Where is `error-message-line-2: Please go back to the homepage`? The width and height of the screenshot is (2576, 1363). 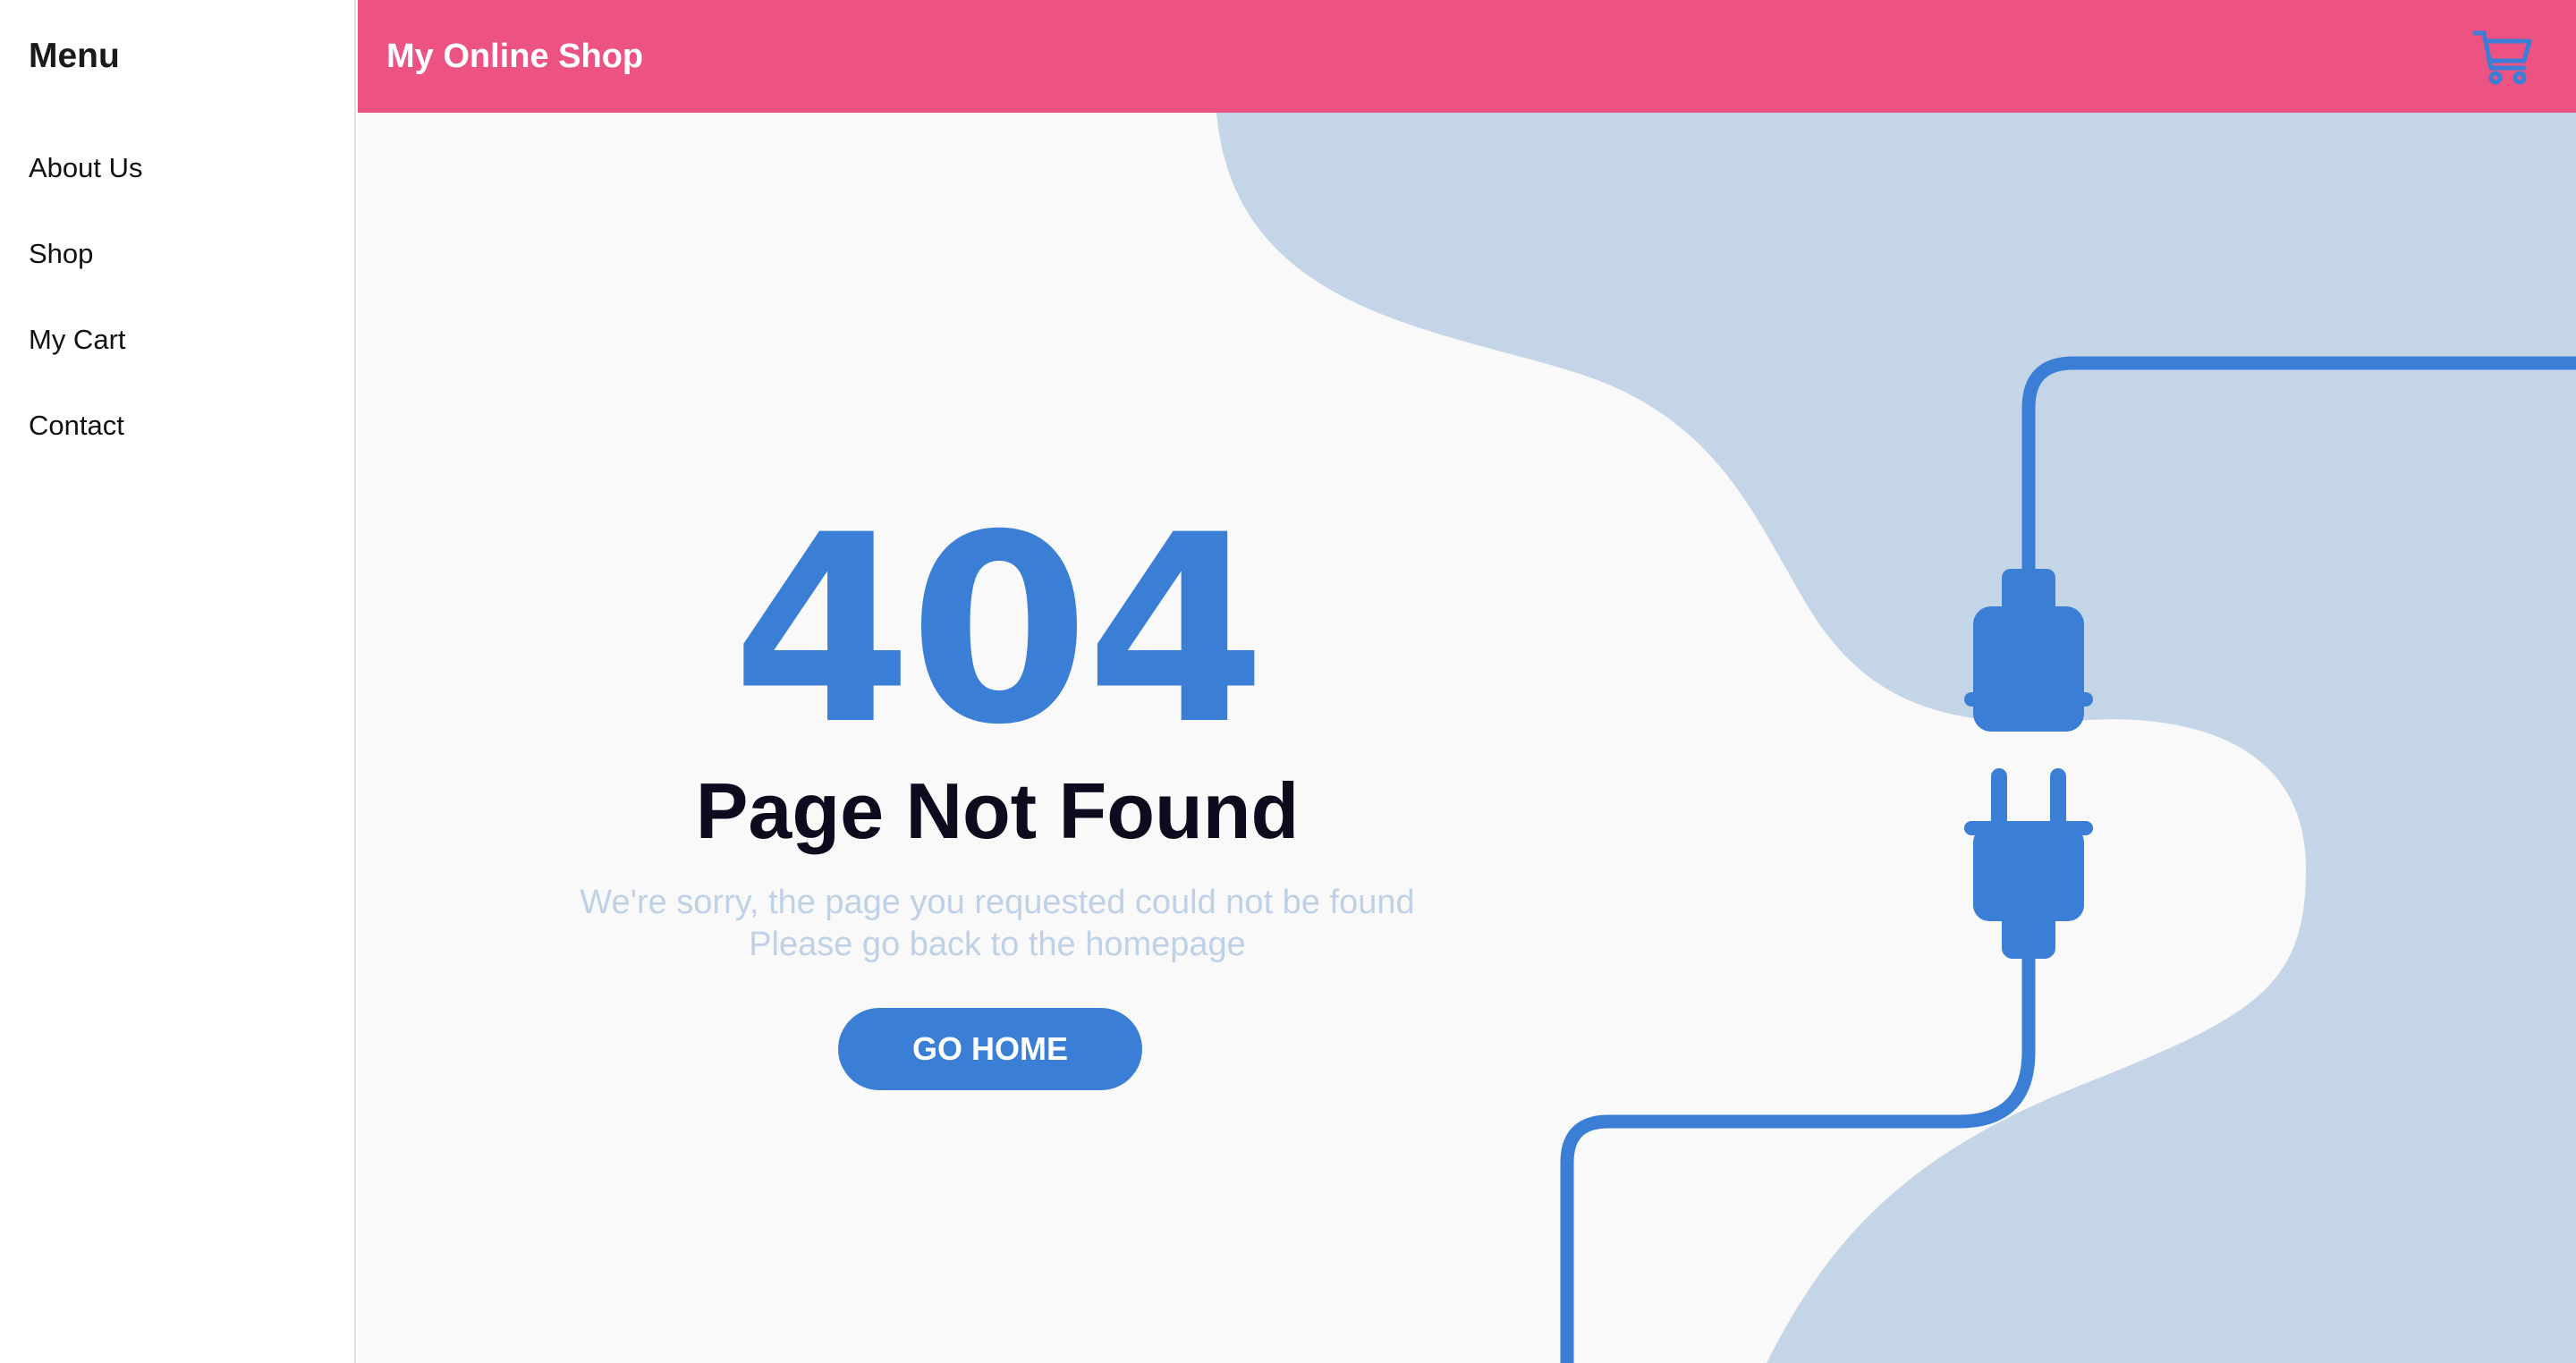
error-message-line-2: Please go back to the homepage is located at coordinates (997, 945).